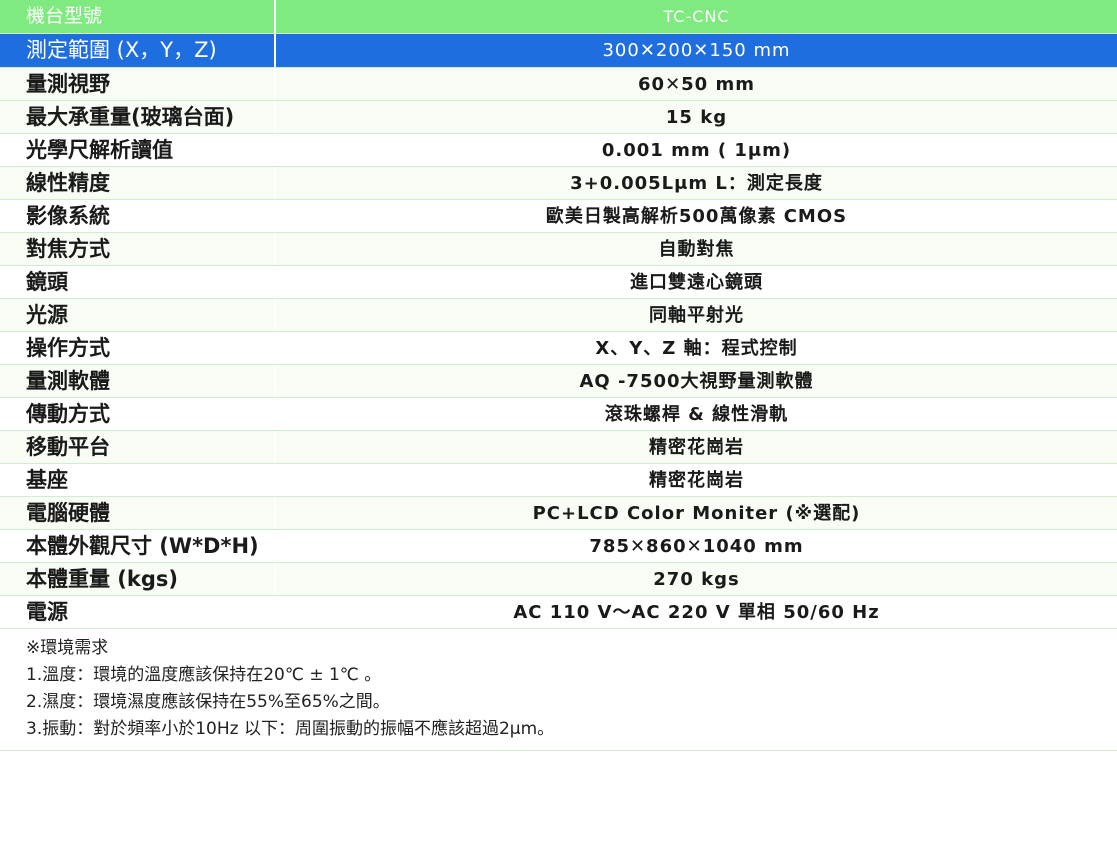 The width and height of the screenshot is (1117, 858). What do you see at coordinates (138, 480) in the screenshot?
I see `spec-label: 基座` at bounding box center [138, 480].